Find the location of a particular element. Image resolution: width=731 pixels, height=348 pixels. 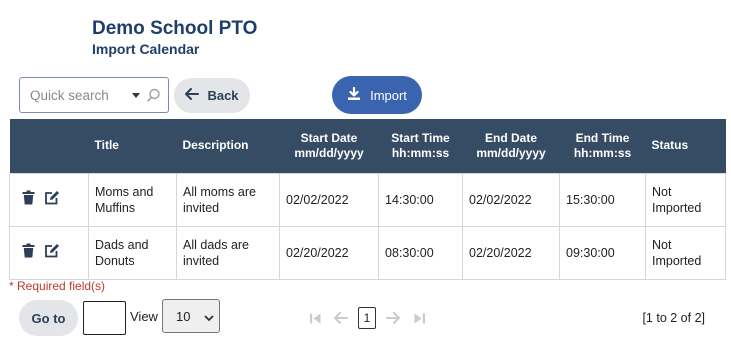

org-name: Demo School PTO is located at coordinates (175, 28).